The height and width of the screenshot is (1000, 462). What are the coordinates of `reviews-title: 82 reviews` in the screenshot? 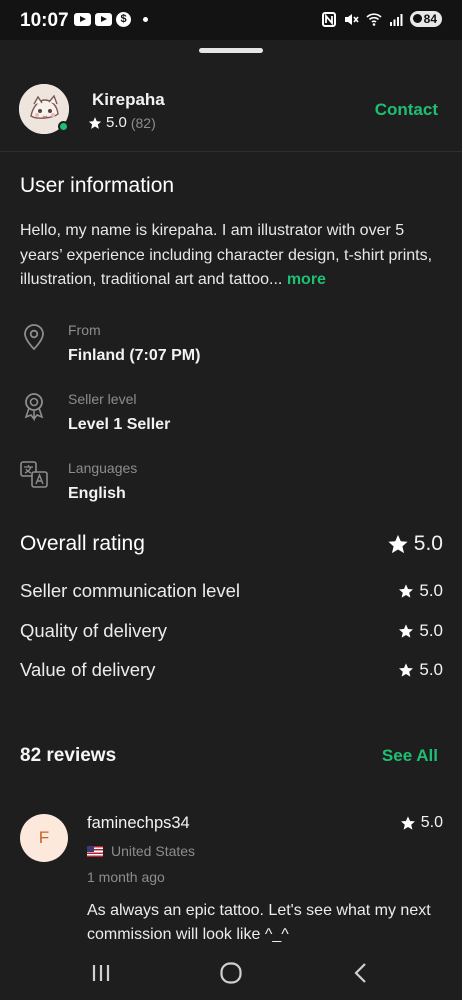 It's located at (68, 755).